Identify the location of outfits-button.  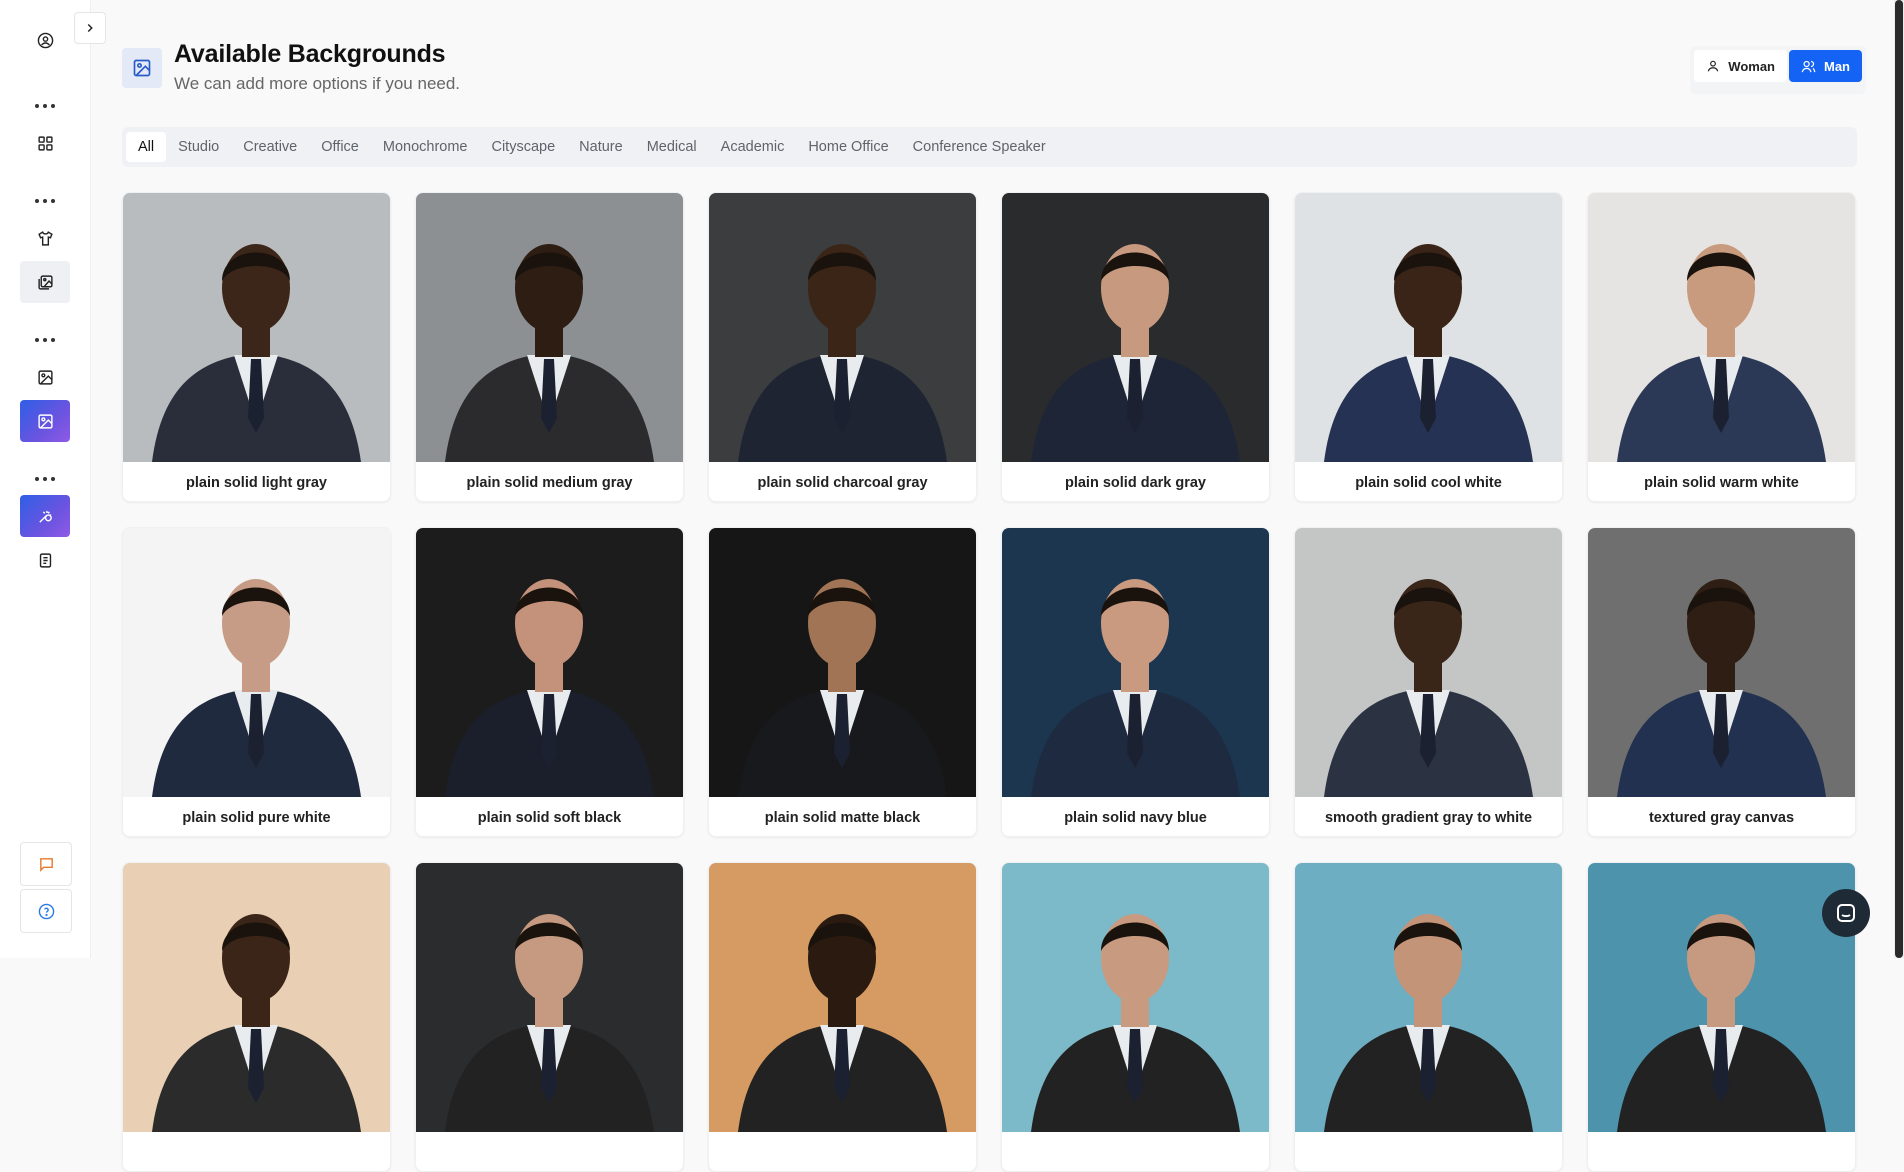
(45, 238).